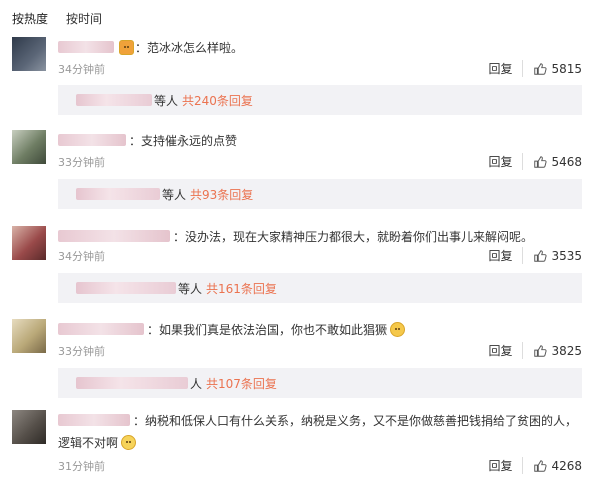 This screenshot has width=593, height=486. Describe the element at coordinates (241, 288) in the screenshot. I see `reply-count-link: 共161条回复` at that location.